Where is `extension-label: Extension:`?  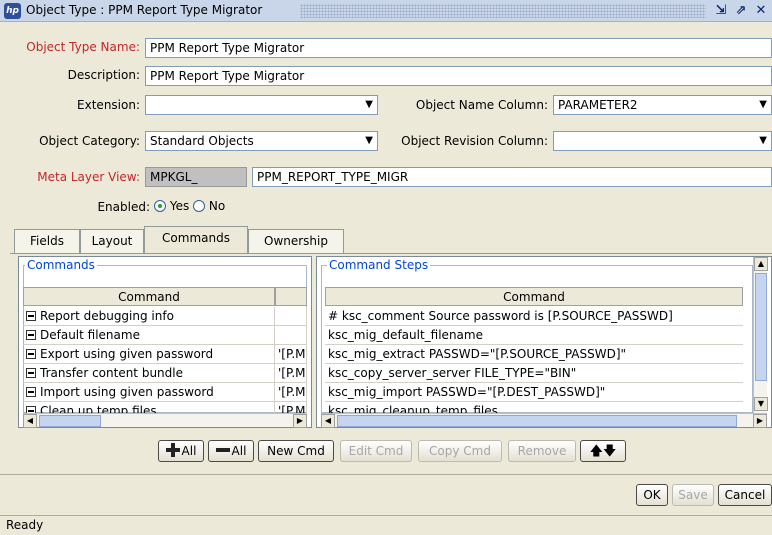
extension-label: Extension: is located at coordinates (108, 105).